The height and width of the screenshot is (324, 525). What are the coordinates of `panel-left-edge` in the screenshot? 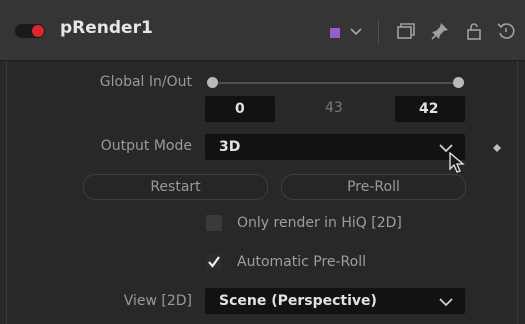 It's located at (6, 192).